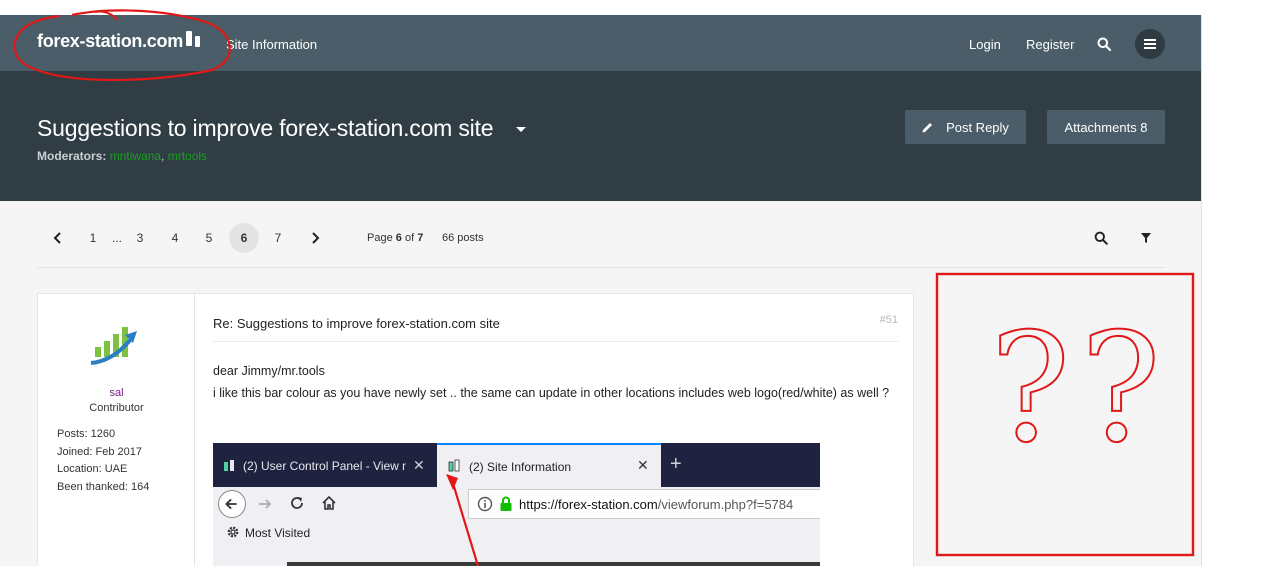 The width and height of the screenshot is (1266, 566). I want to click on username: sal, so click(116, 393).